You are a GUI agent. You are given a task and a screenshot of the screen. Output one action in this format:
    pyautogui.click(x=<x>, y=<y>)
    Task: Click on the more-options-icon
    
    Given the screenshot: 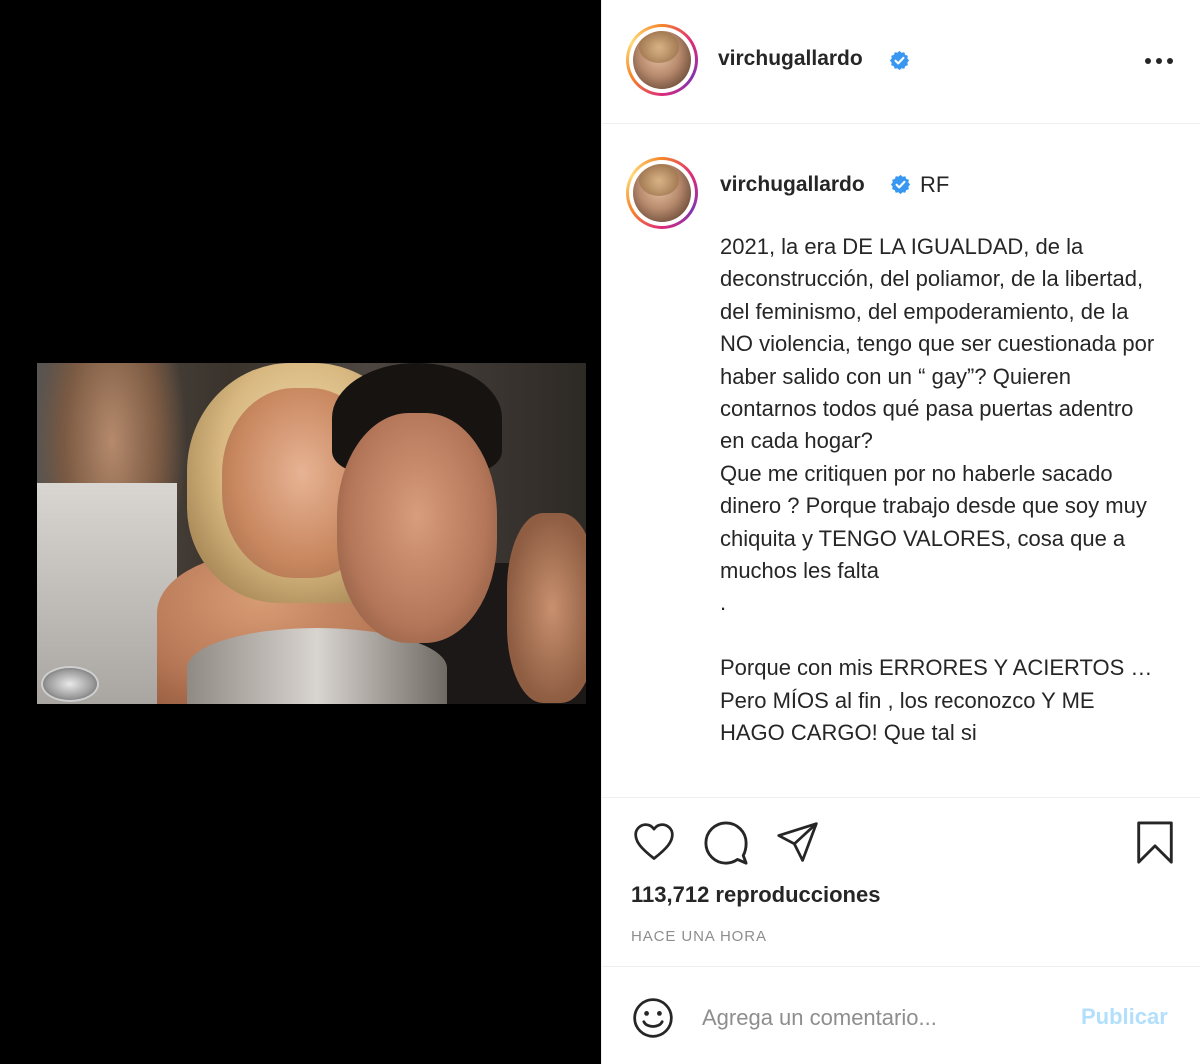 What is the action you would take?
    pyautogui.click(x=1160, y=62)
    